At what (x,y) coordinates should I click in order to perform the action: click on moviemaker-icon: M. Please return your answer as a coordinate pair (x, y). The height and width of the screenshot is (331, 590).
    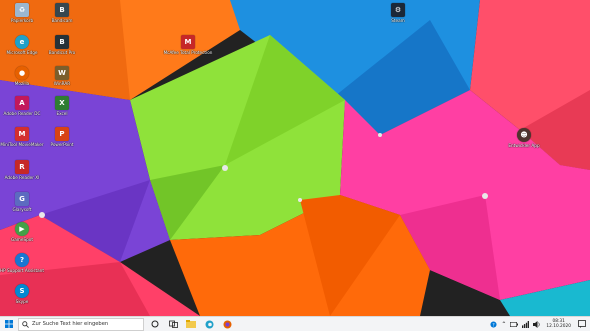
    Looking at the image, I should click on (22, 134).